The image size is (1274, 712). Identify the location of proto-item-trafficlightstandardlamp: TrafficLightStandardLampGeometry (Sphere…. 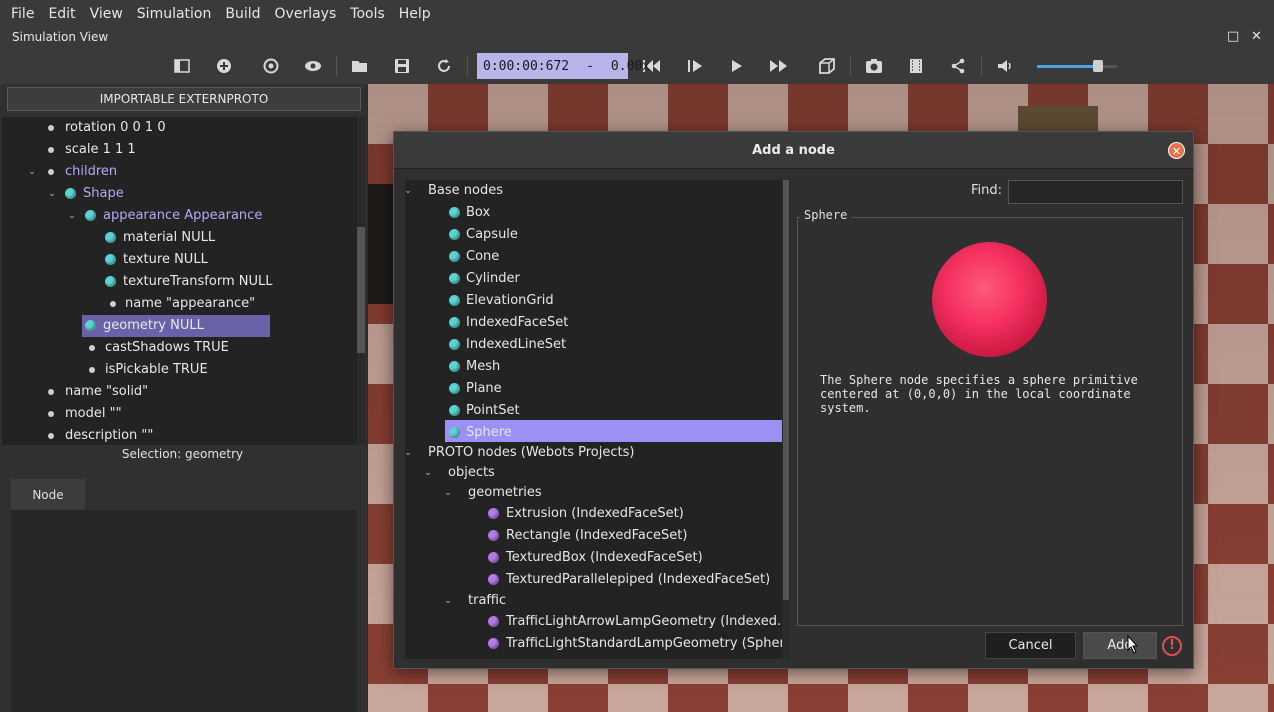
(644, 644).